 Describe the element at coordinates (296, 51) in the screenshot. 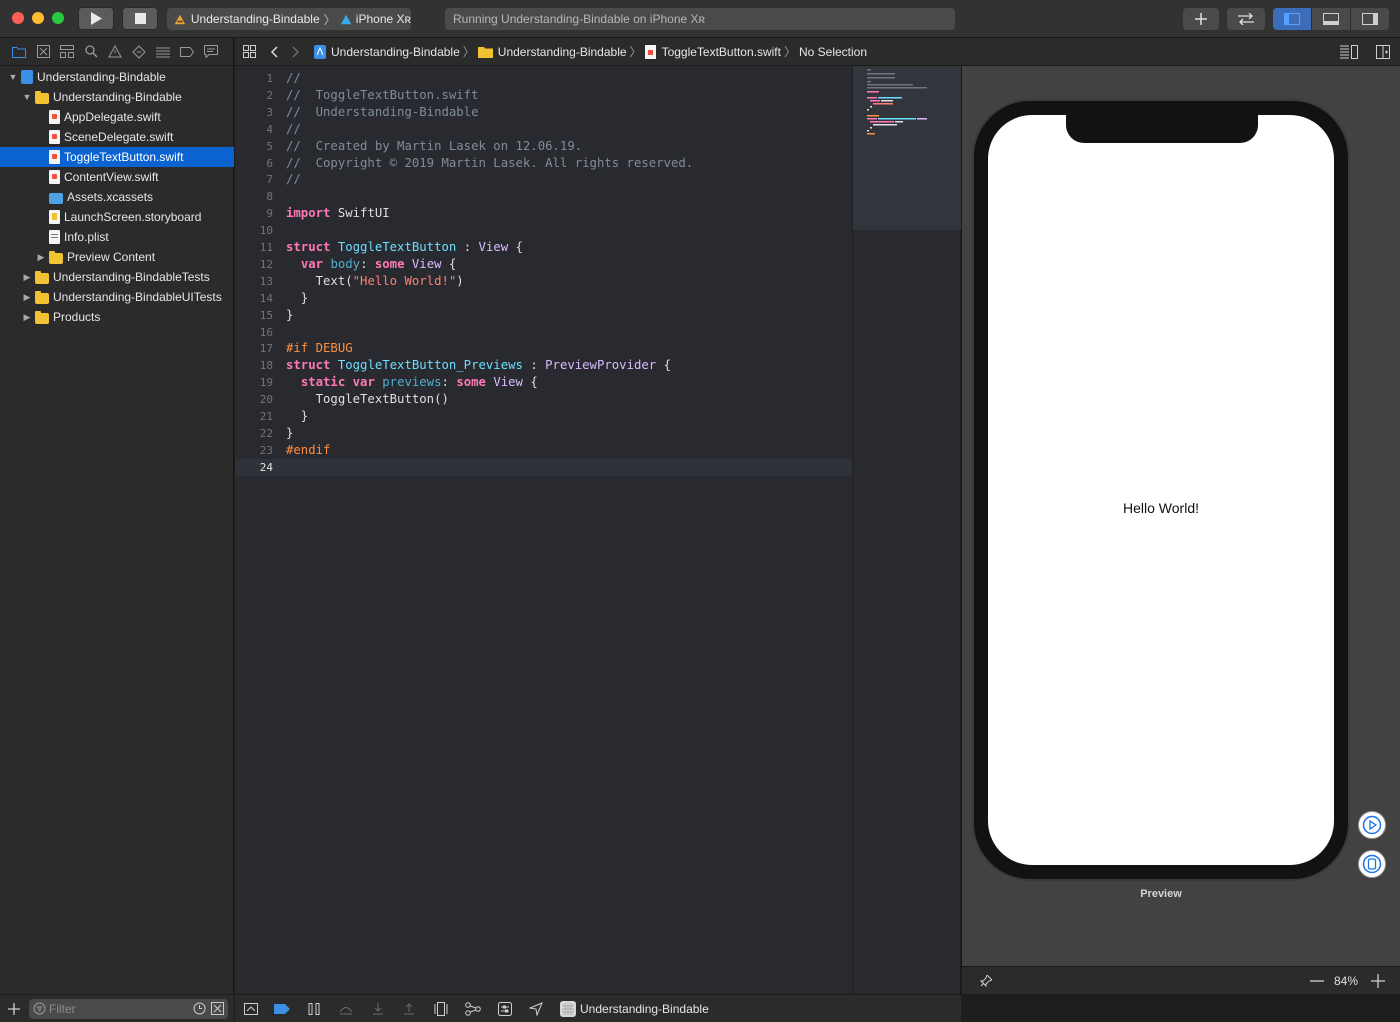

I see `forward-arrow-icon` at that location.